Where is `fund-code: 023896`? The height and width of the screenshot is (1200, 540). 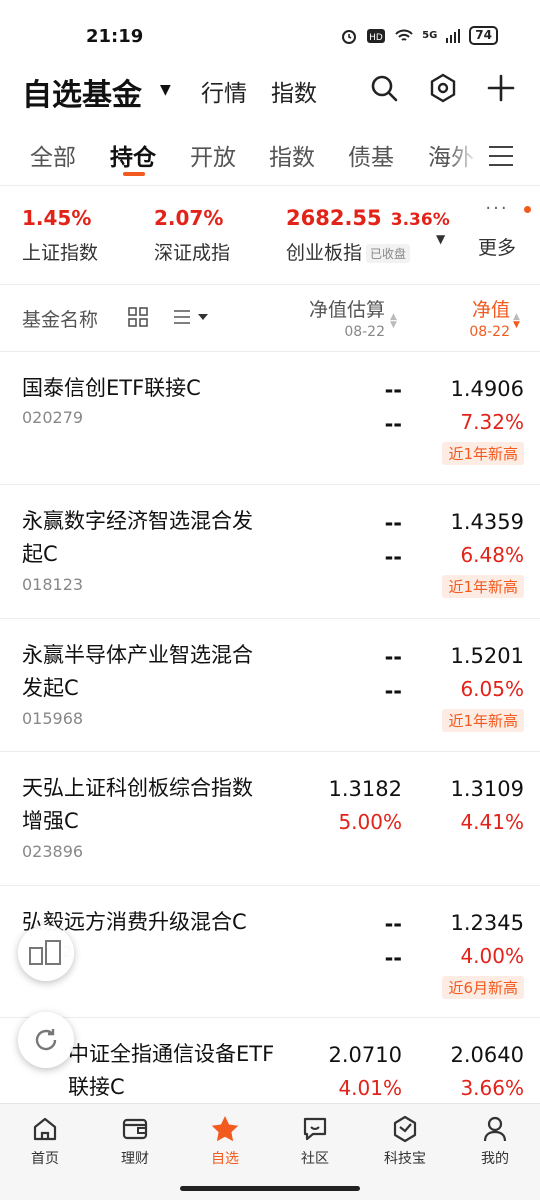 fund-code: 023896 is located at coordinates (53, 851).